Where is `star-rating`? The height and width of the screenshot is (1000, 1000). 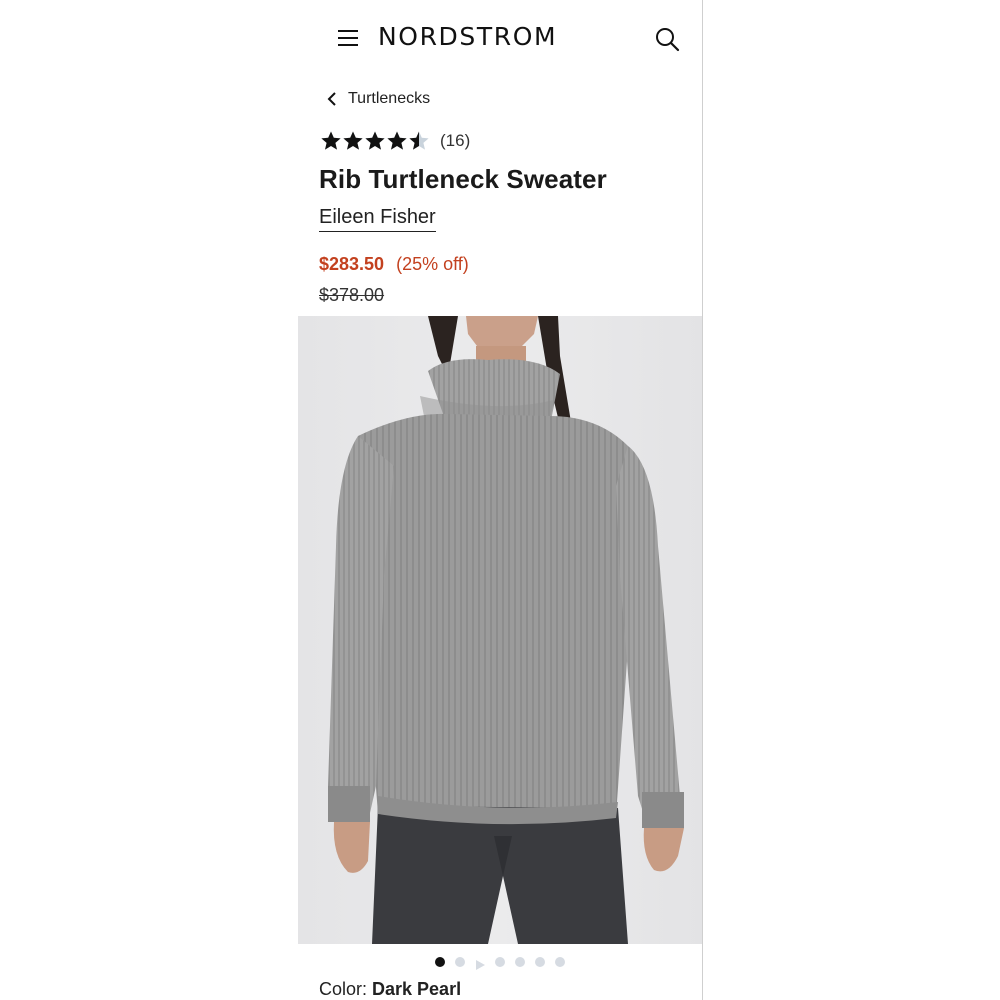 star-rating is located at coordinates (375, 141).